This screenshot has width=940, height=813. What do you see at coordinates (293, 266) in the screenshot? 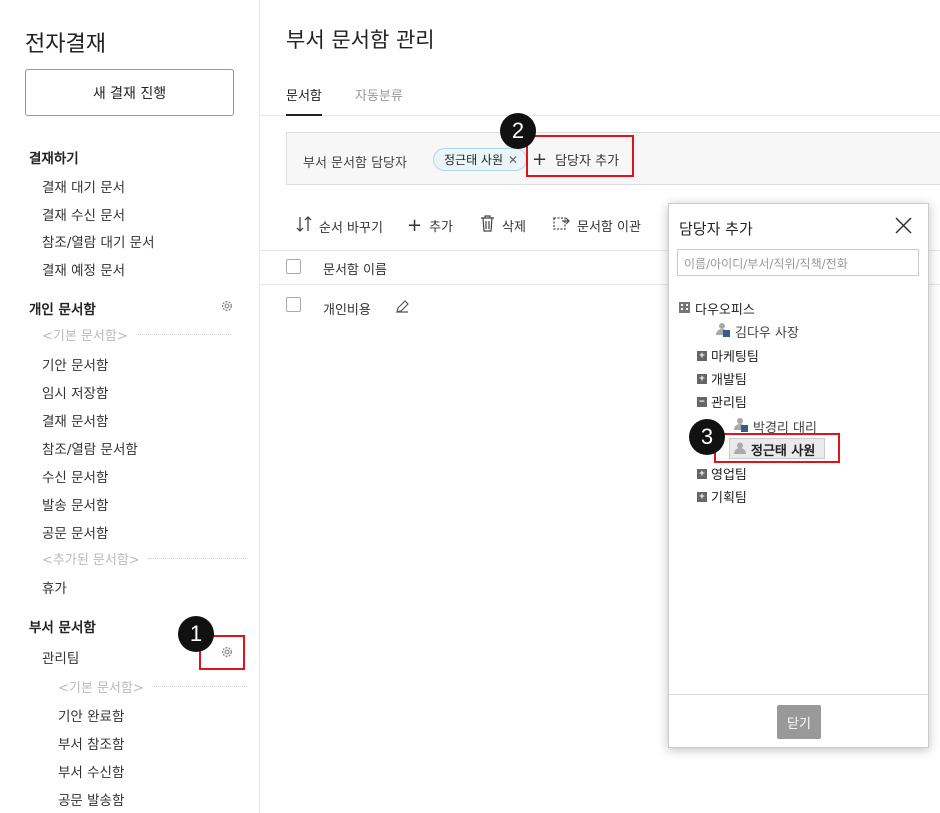
I see `select-all-checkbox` at bounding box center [293, 266].